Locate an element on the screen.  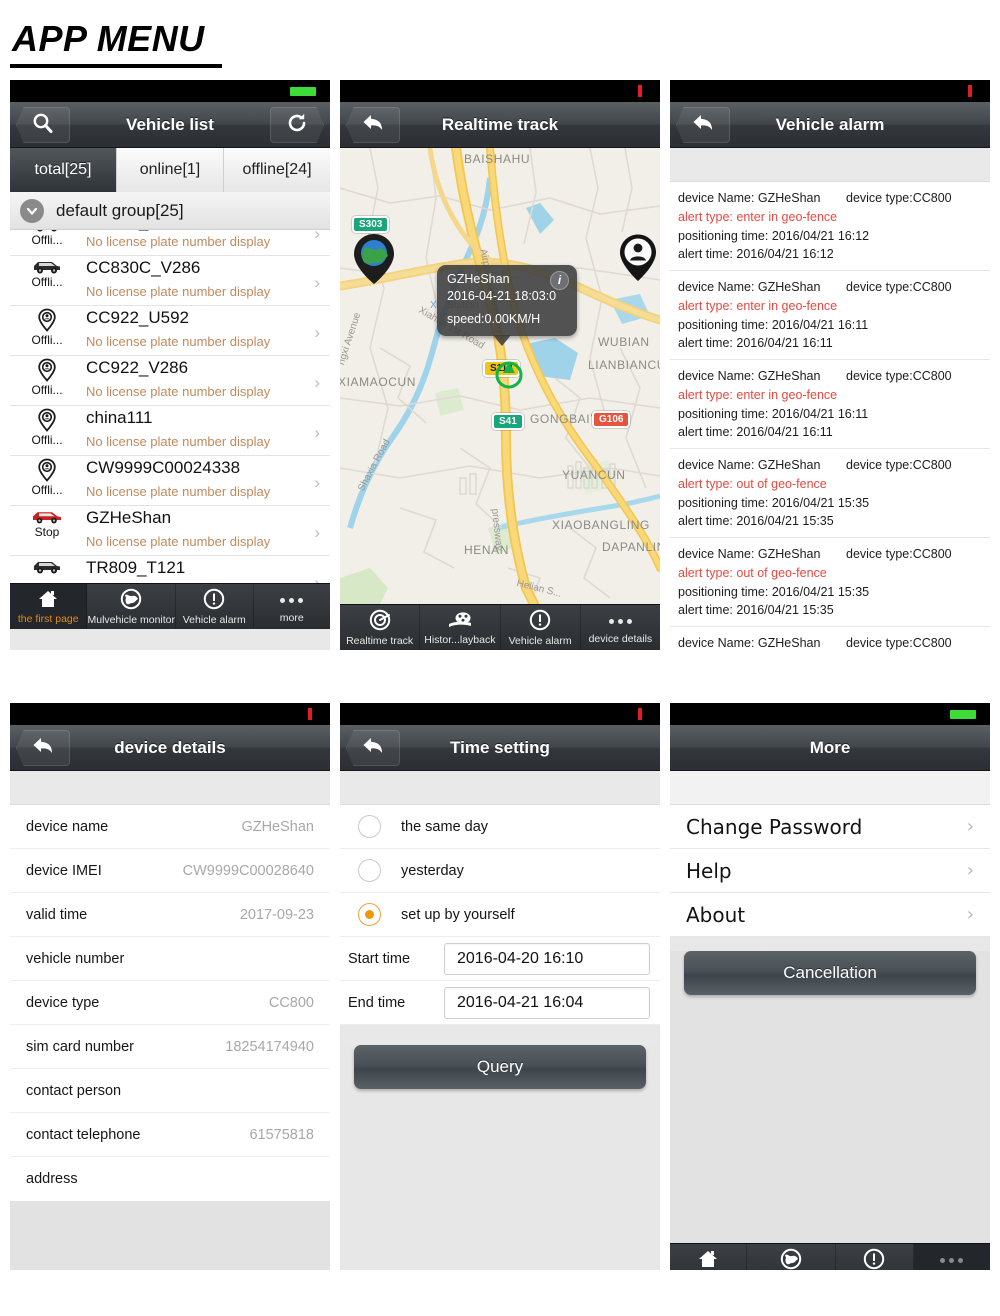
tab-online: online[1] is located at coordinates (170, 170).